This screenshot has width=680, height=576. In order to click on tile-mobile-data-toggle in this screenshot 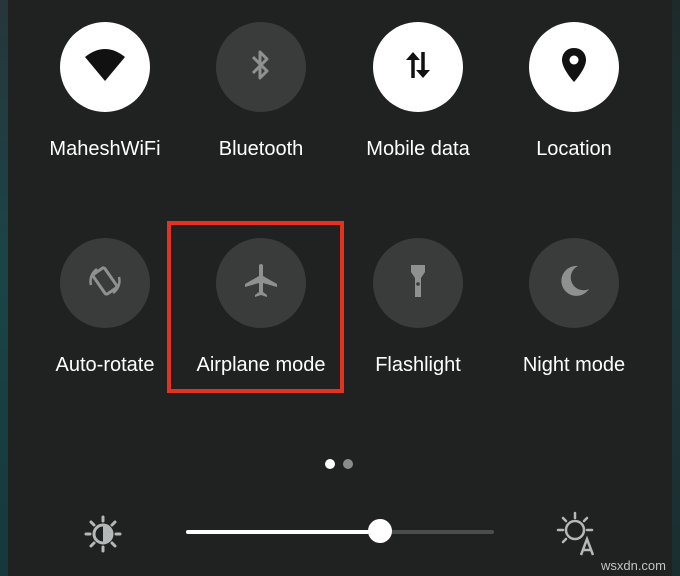, I will do `click(418, 67)`.